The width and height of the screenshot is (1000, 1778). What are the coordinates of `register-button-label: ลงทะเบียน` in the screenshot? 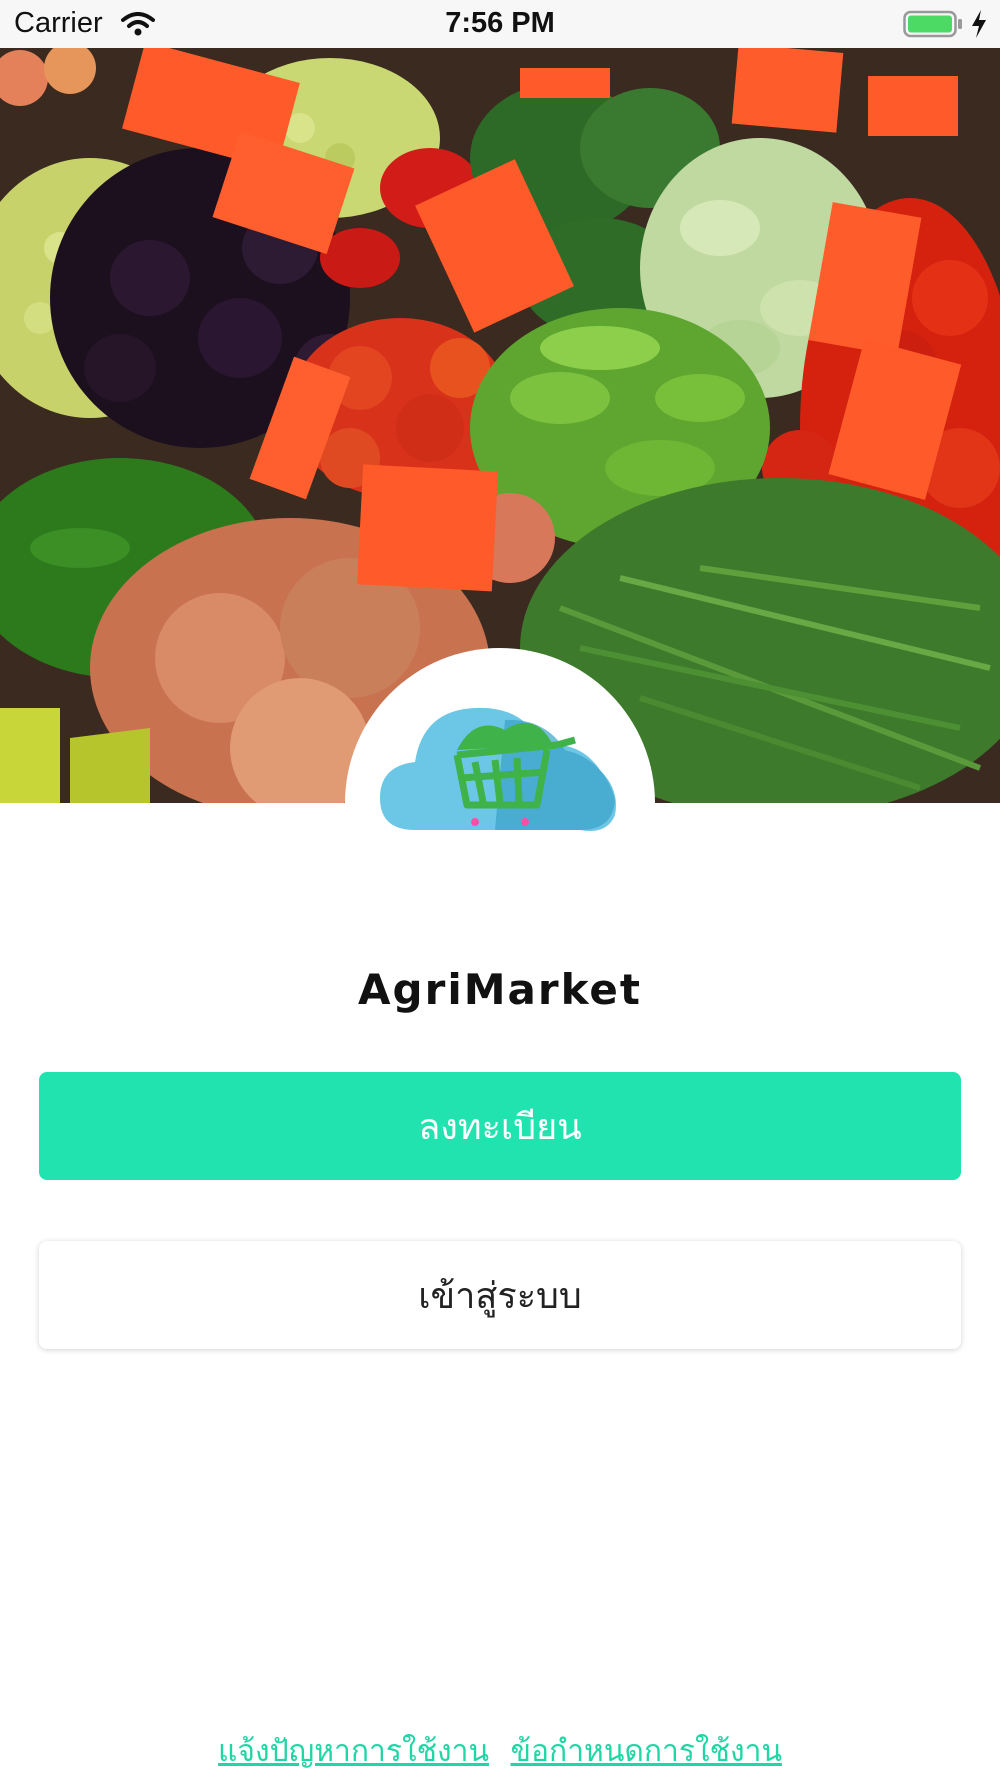 It's located at (500, 1127).